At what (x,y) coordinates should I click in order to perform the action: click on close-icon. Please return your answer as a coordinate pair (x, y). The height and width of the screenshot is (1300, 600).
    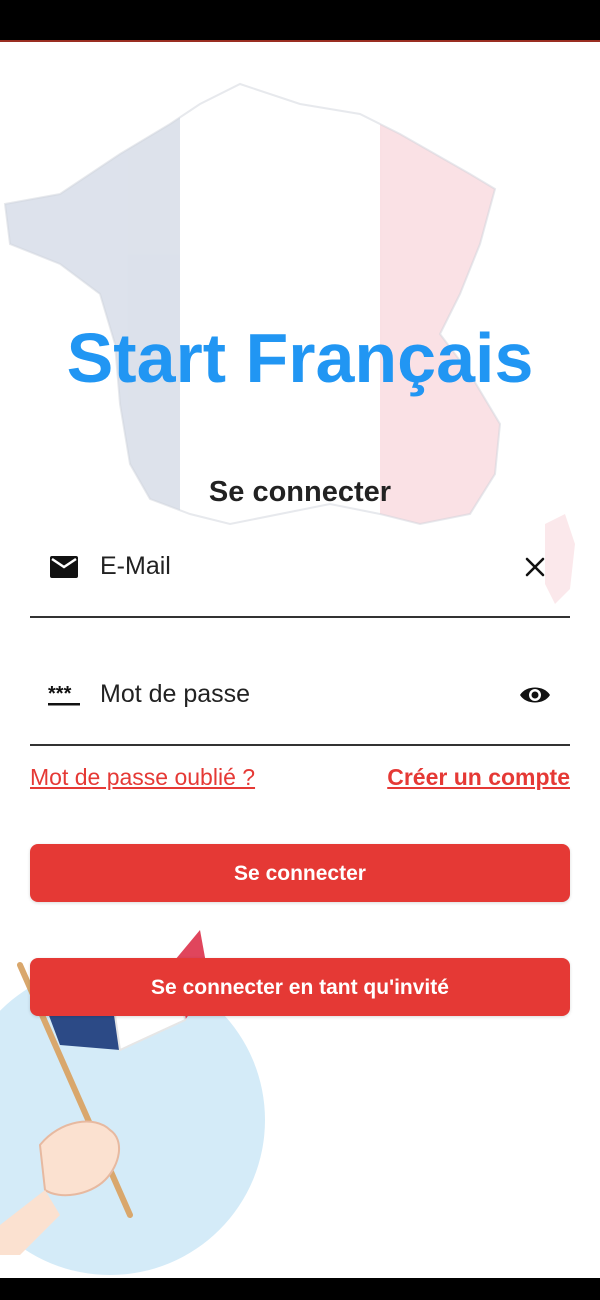
    Looking at the image, I should click on (535, 567).